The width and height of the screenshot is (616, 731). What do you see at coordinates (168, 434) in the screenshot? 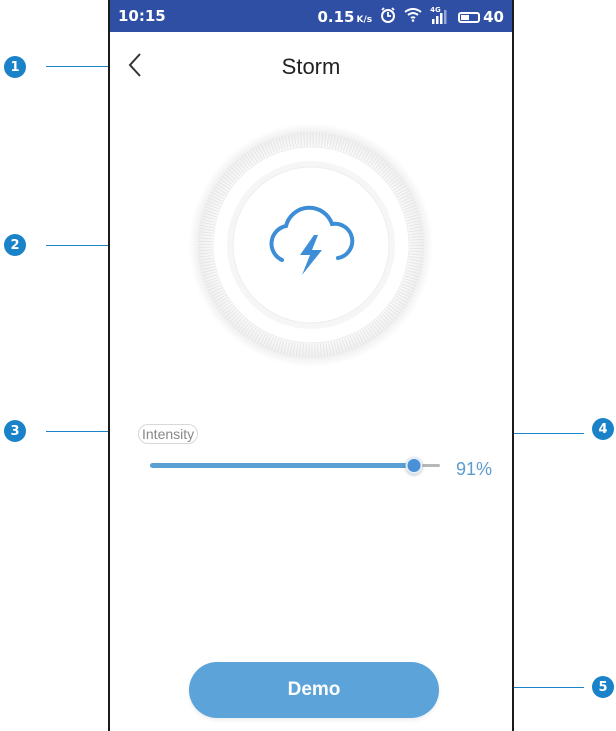
I see `intensity-label: Intensity` at bounding box center [168, 434].